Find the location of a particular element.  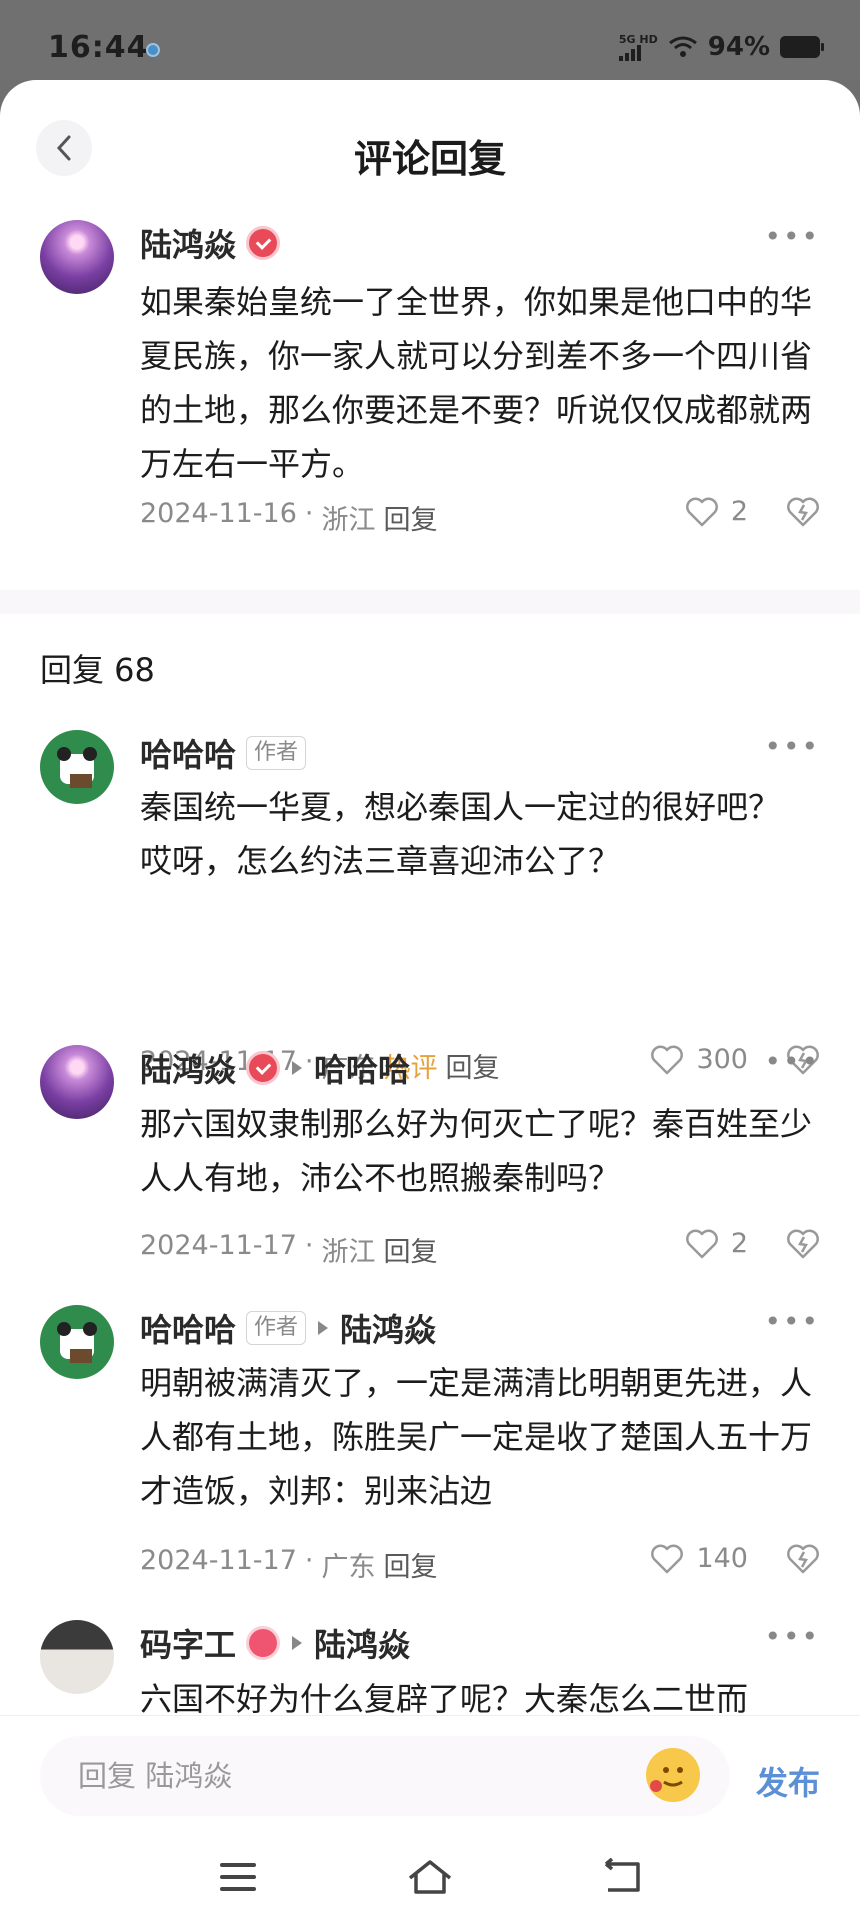

comment-meta: 2024-11-17 · 浙江 回复 is located at coordinates (289, 1249).